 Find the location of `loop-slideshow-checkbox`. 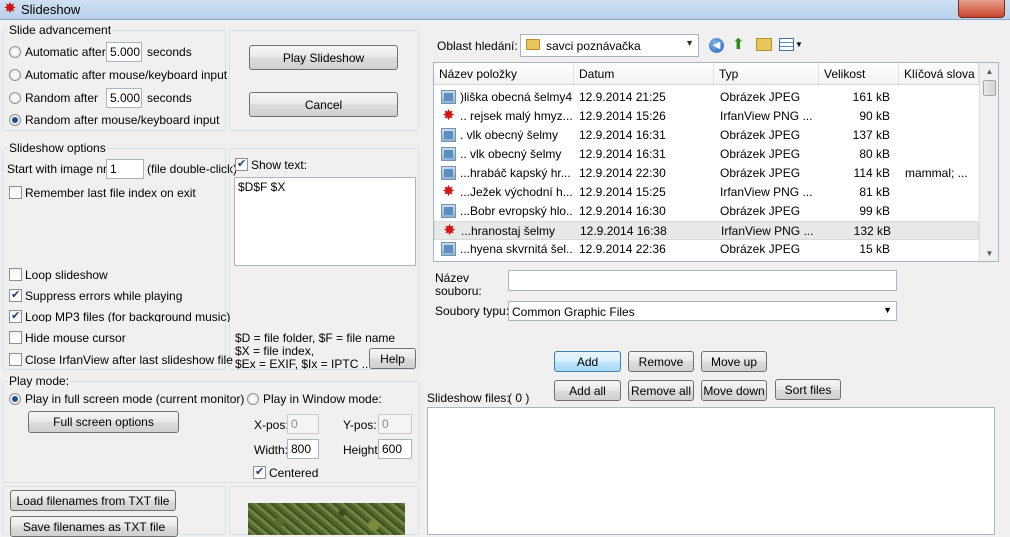

loop-slideshow-checkbox is located at coordinates (15, 274).